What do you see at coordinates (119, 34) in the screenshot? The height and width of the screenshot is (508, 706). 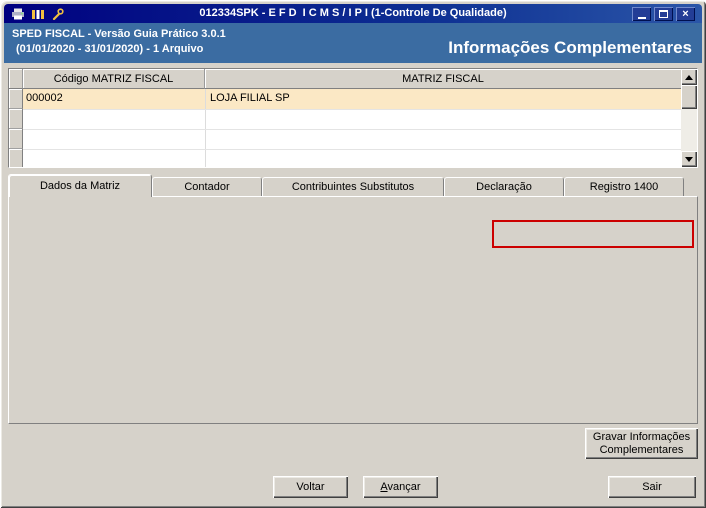 I see `header-version: SPED FISCAL - Versão Guia Prático 3.0.1` at bounding box center [119, 34].